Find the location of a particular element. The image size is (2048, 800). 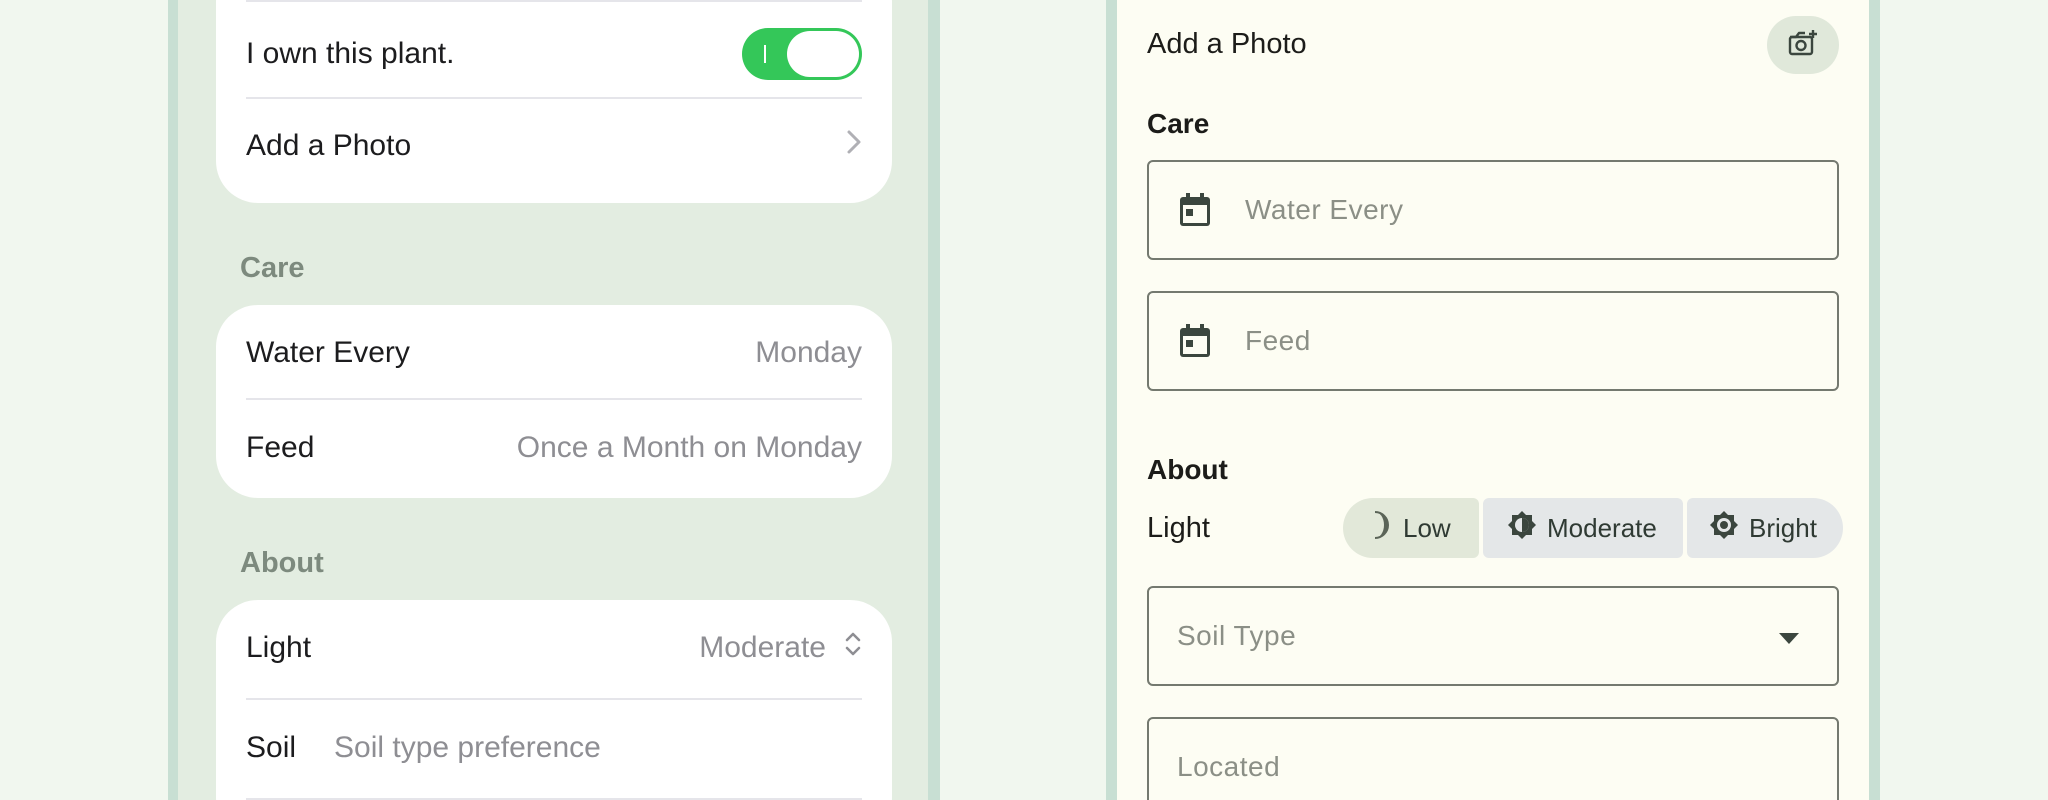

add-photo-button is located at coordinates (1803, 45).